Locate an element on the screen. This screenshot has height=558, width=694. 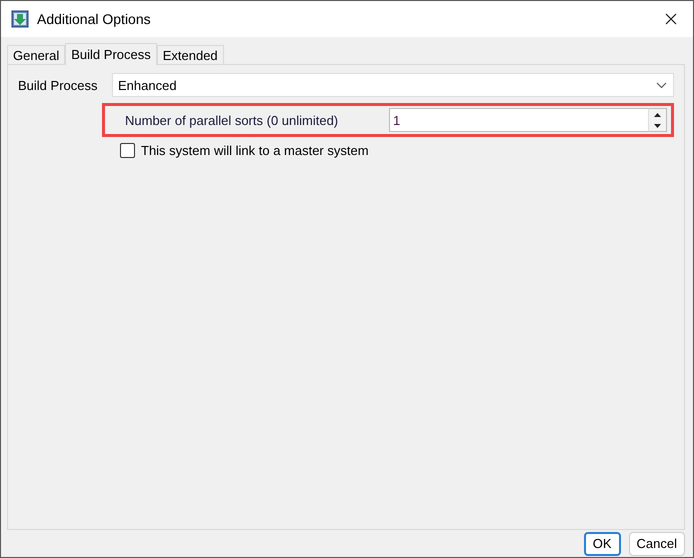
dialog-button: OK is located at coordinates (602, 544).